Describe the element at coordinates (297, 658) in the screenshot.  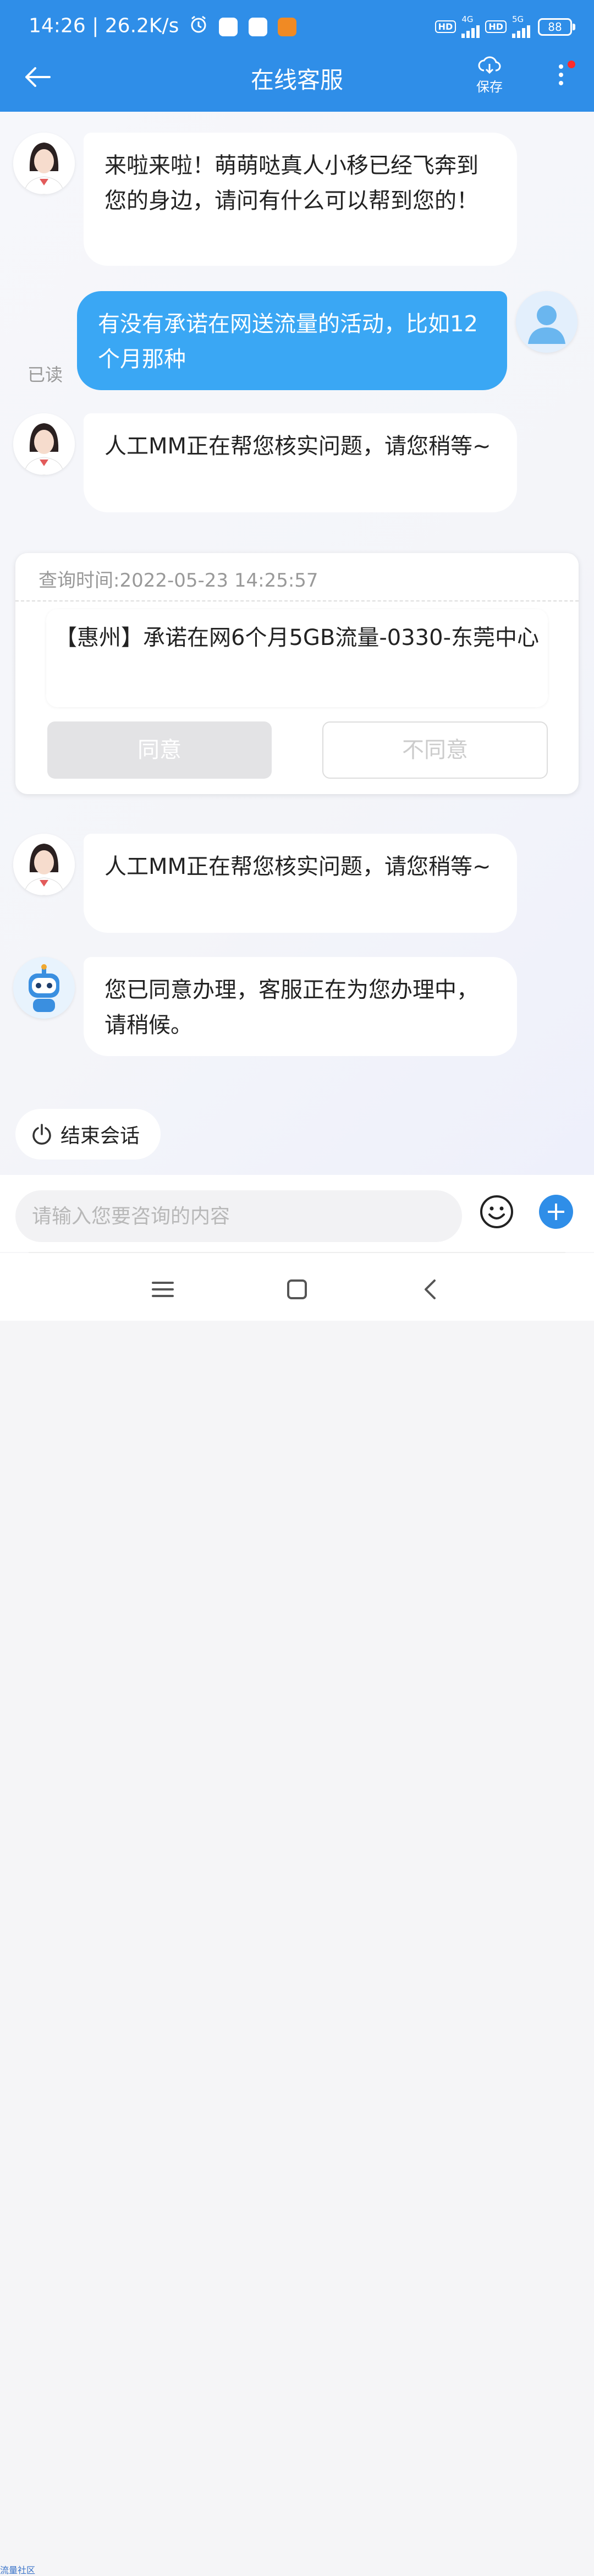
I see `offer-text: 【惠州】承诺在网6个月5GB流量-0330-东莞中心` at that location.